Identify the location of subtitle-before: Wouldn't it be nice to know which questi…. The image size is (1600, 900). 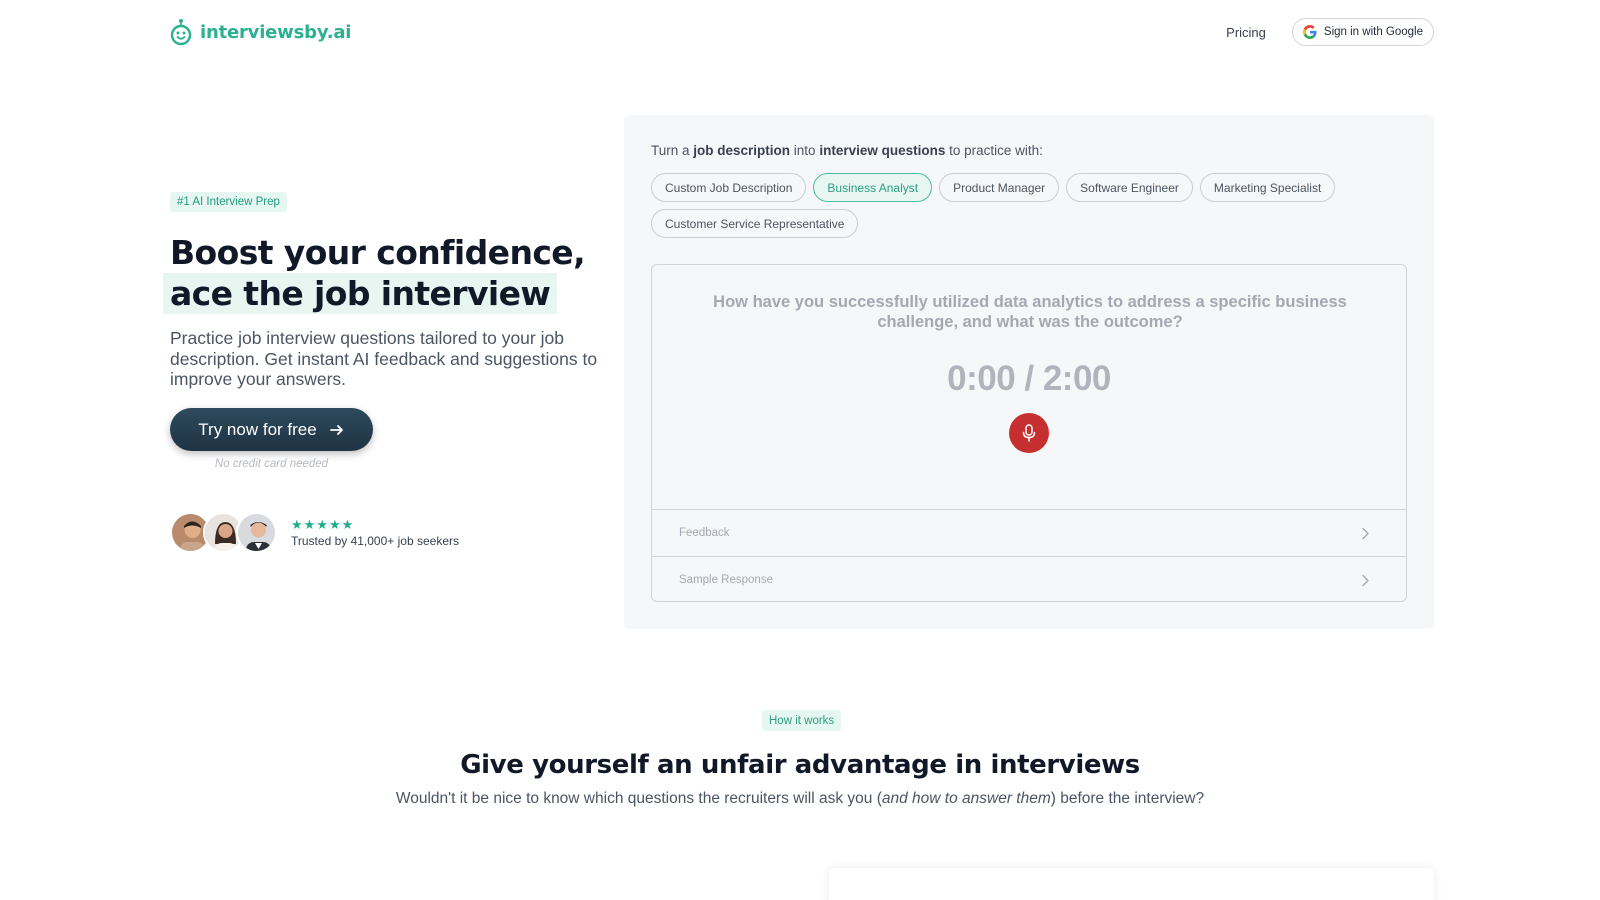
(638, 798).